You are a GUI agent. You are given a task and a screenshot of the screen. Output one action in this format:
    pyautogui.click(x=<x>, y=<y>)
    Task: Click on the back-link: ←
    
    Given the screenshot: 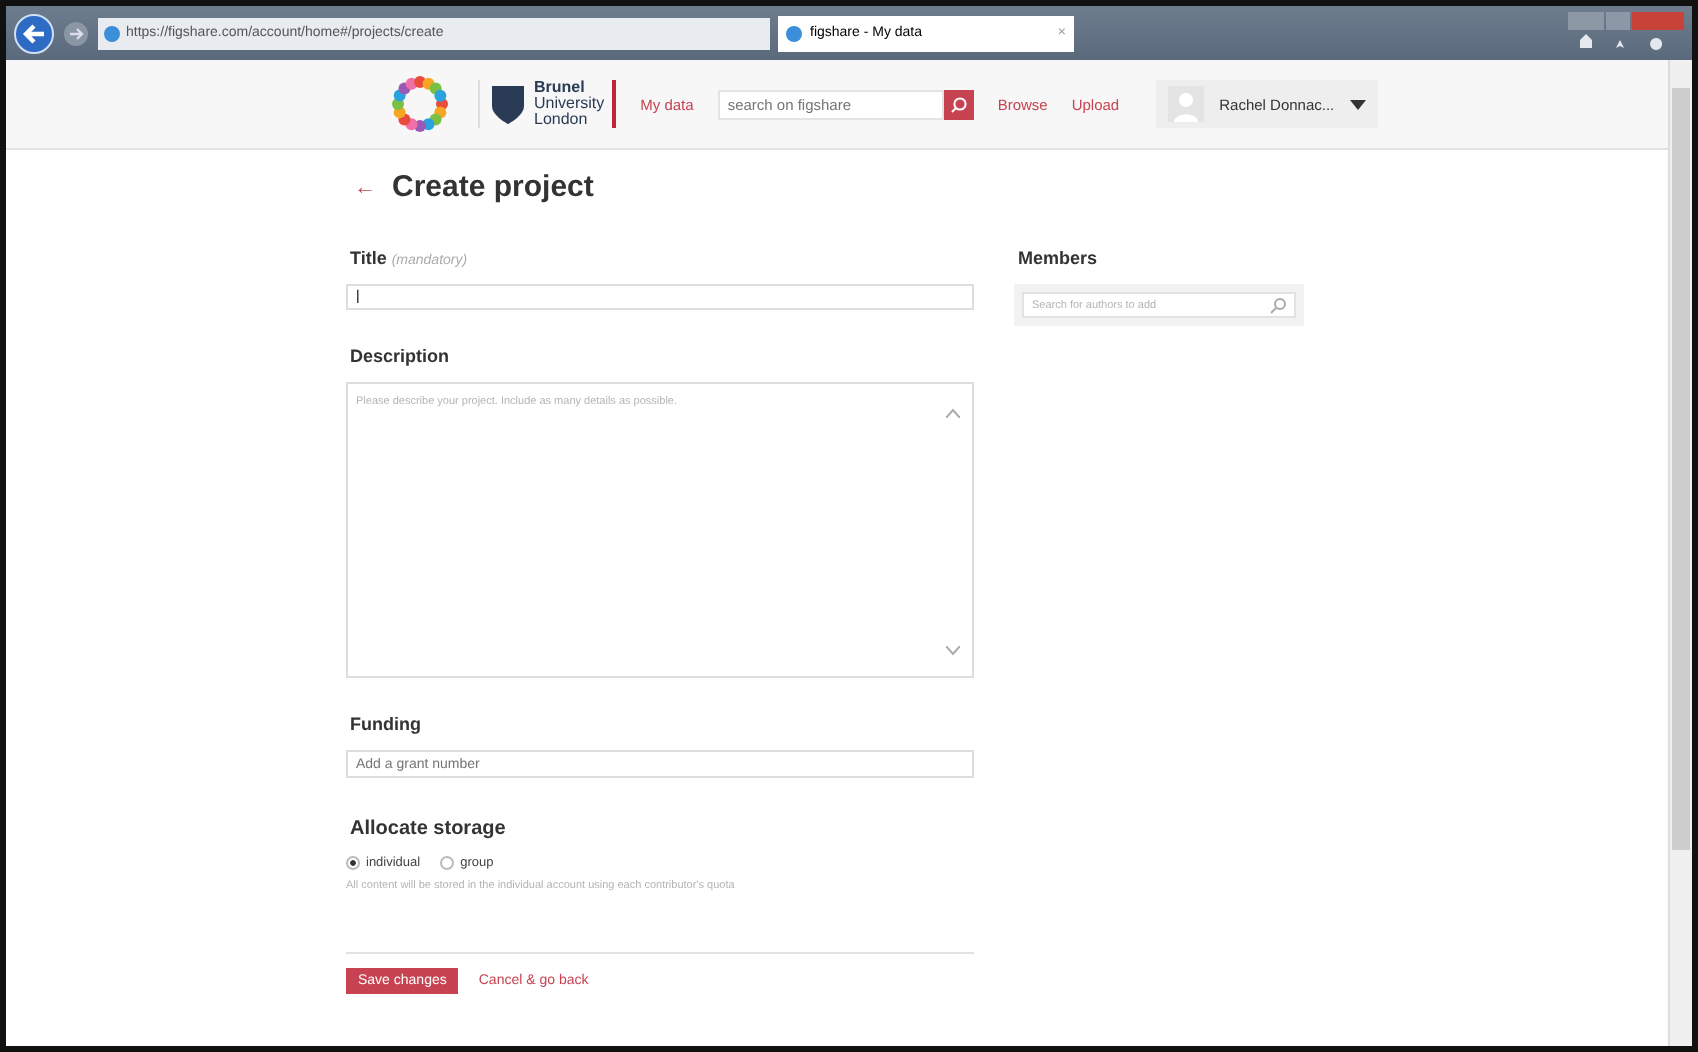 What is the action you would take?
    pyautogui.click(x=365, y=187)
    